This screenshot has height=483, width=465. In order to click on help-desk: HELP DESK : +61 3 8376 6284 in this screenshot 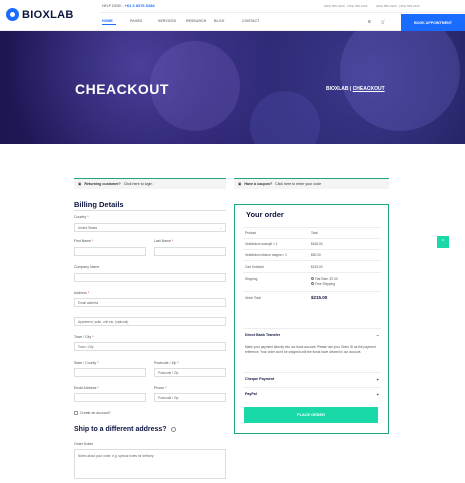, I will do `click(128, 5)`.